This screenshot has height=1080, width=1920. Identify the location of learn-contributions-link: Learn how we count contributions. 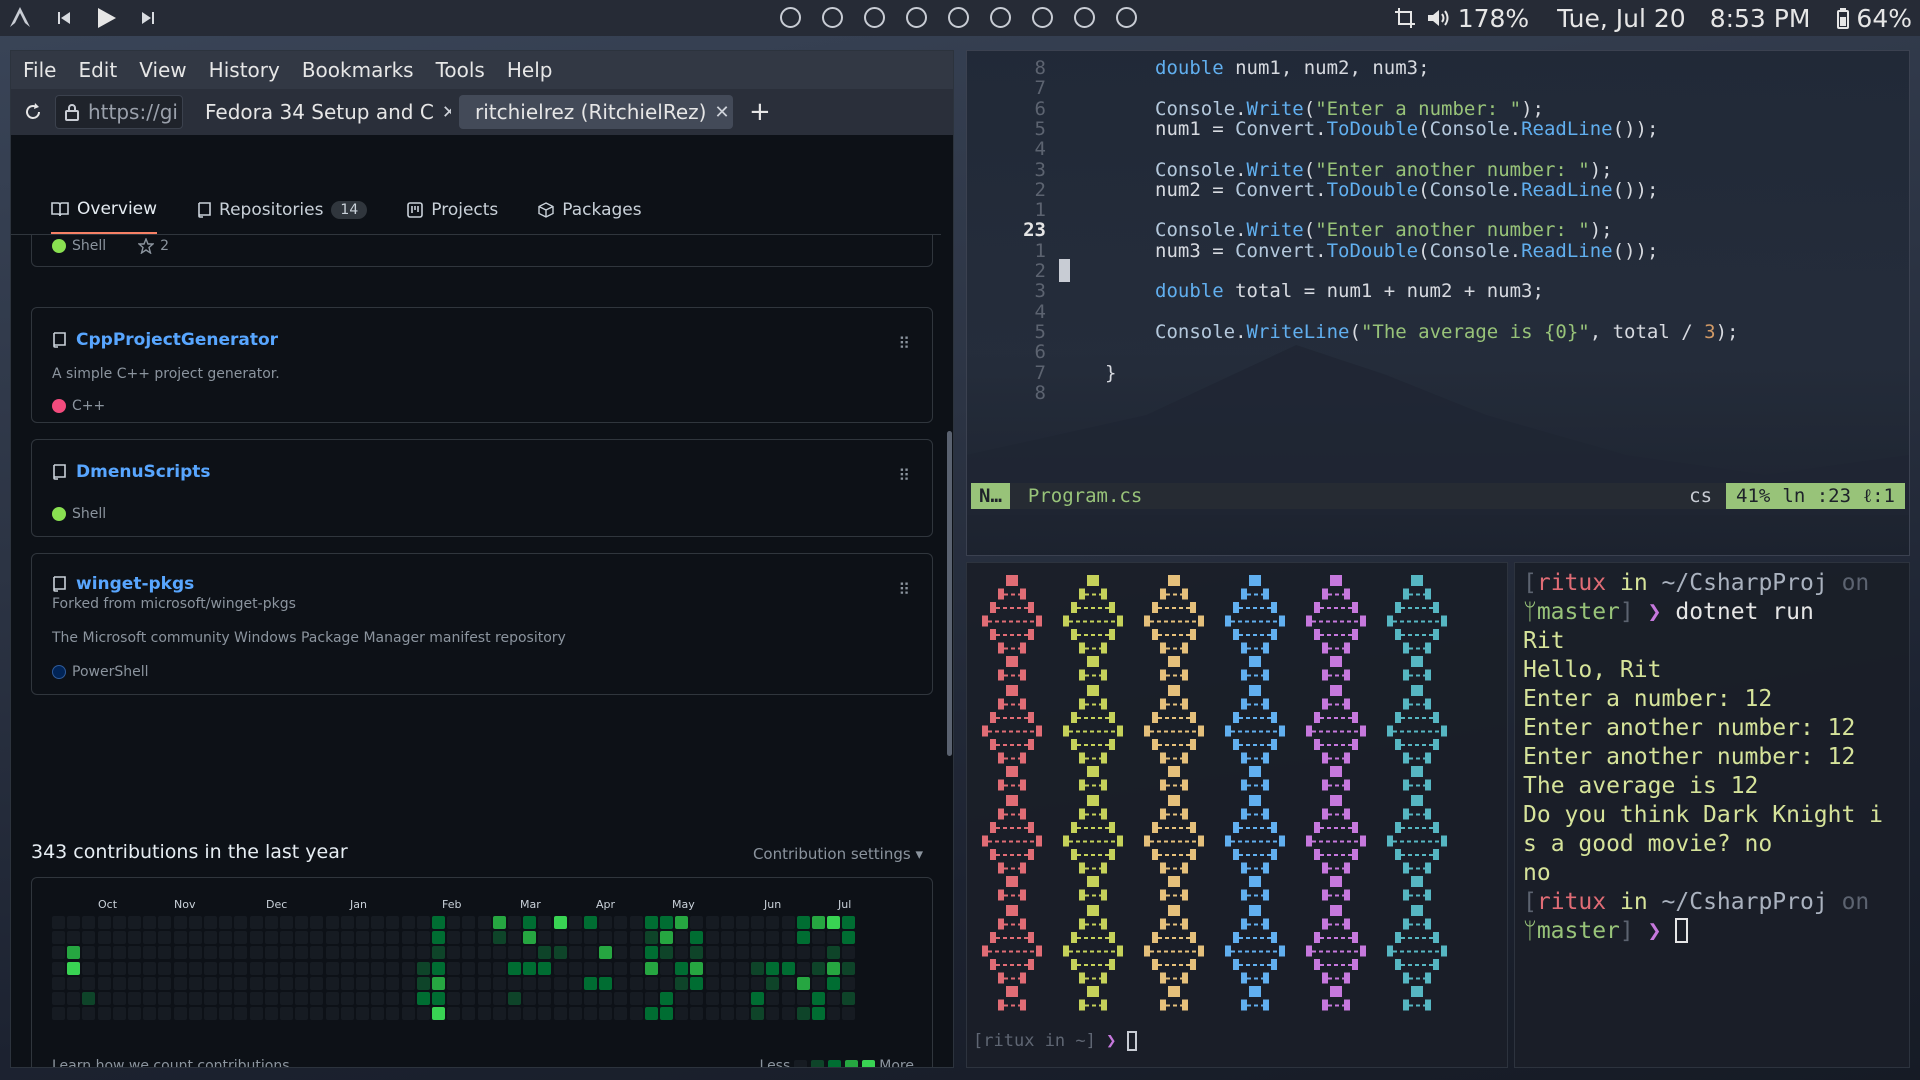
(171, 1062).